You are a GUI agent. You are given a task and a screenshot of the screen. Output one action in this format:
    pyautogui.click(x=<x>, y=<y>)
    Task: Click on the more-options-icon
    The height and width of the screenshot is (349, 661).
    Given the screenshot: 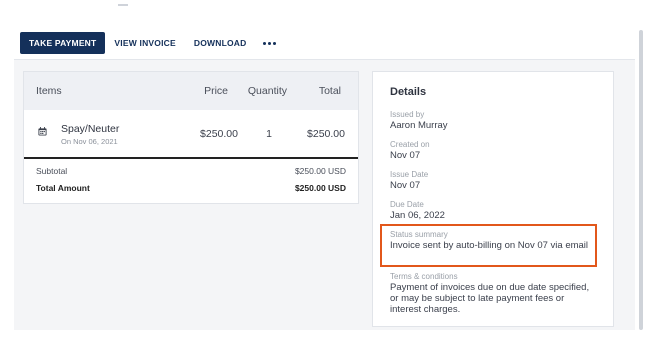 What is the action you would take?
    pyautogui.click(x=269, y=43)
    